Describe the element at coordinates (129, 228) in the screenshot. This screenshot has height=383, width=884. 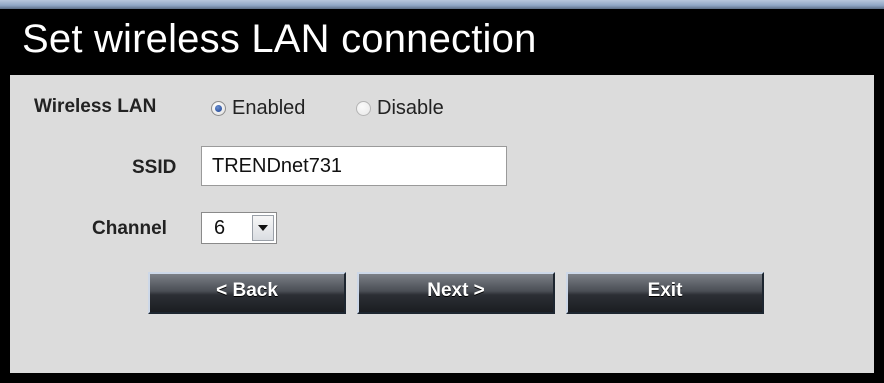
I see `channel-label: Channel` at that location.